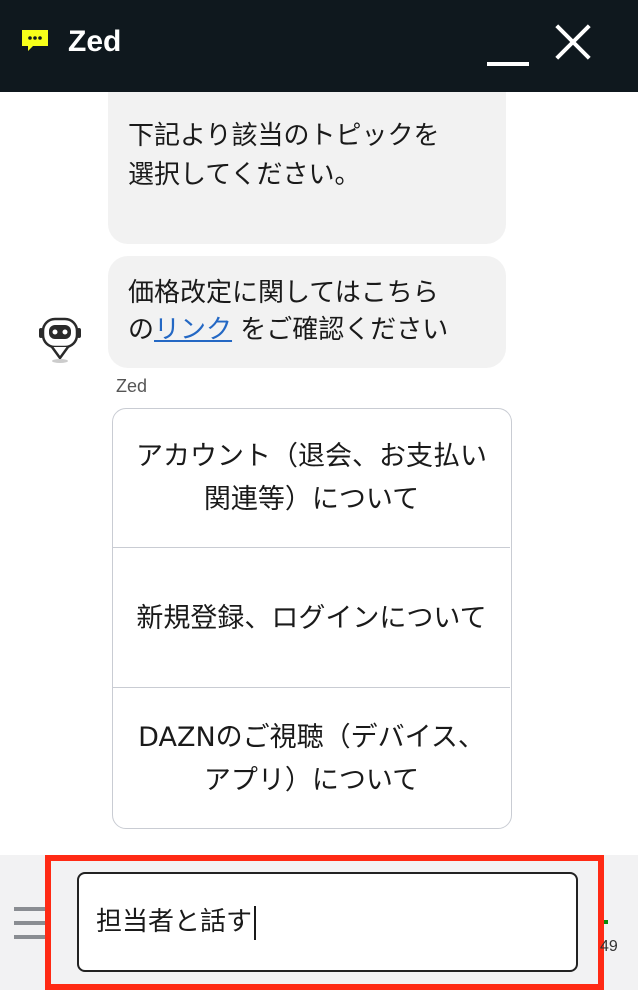 The width and height of the screenshot is (638, 990). Describe the element at coordinates (324, 922) in the screenshot. I see `highlight-box` at that location.